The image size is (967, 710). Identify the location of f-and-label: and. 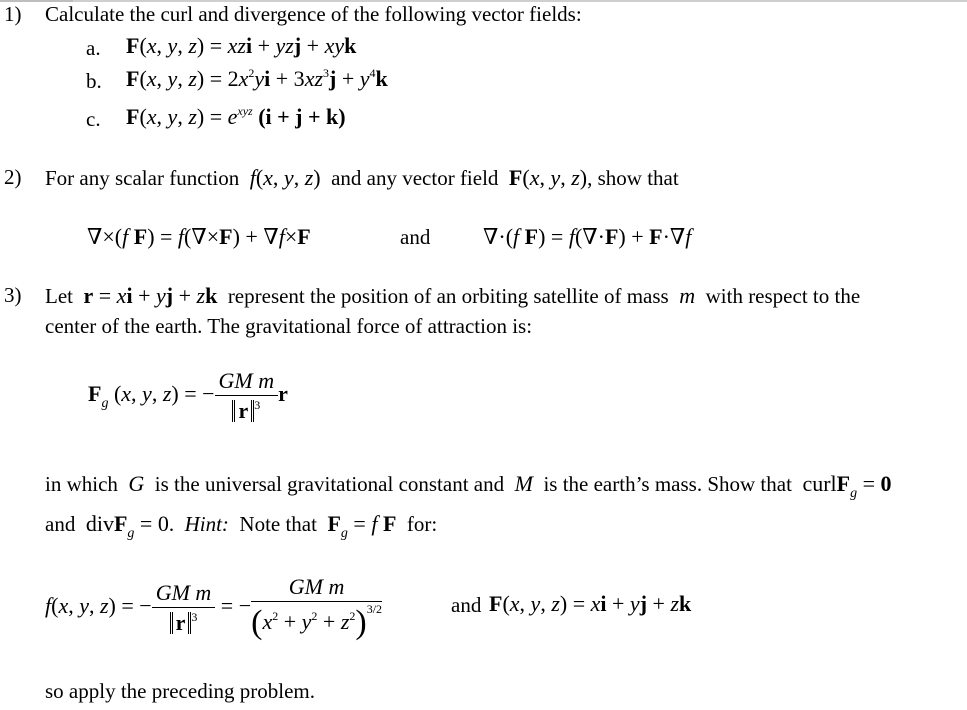
(466, 605).